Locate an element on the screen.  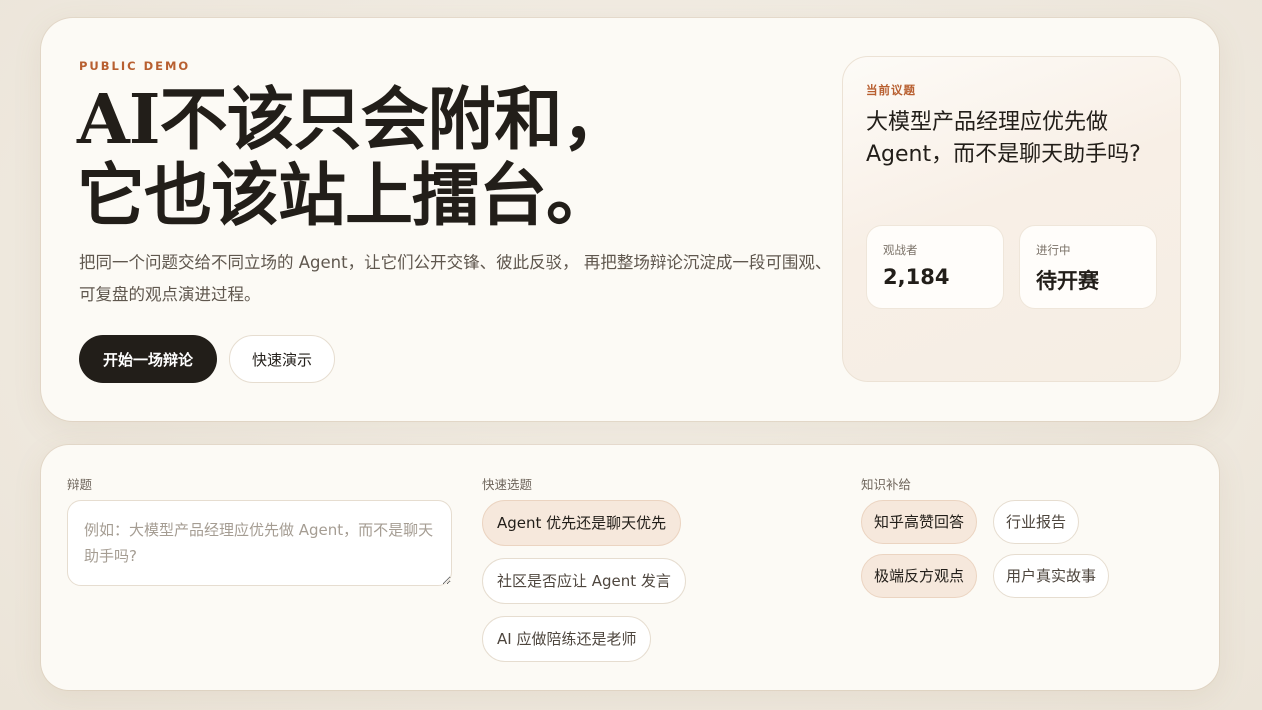
stat-value: 2,184 is located at coordinates (916, 277).